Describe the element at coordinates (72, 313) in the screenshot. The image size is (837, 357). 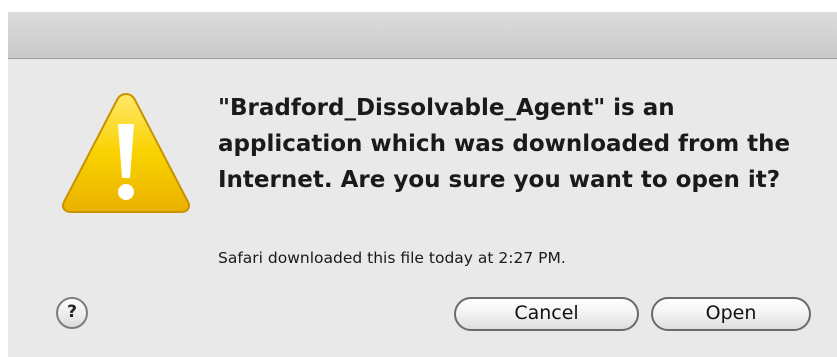
I see `help-button: ?` at that location.